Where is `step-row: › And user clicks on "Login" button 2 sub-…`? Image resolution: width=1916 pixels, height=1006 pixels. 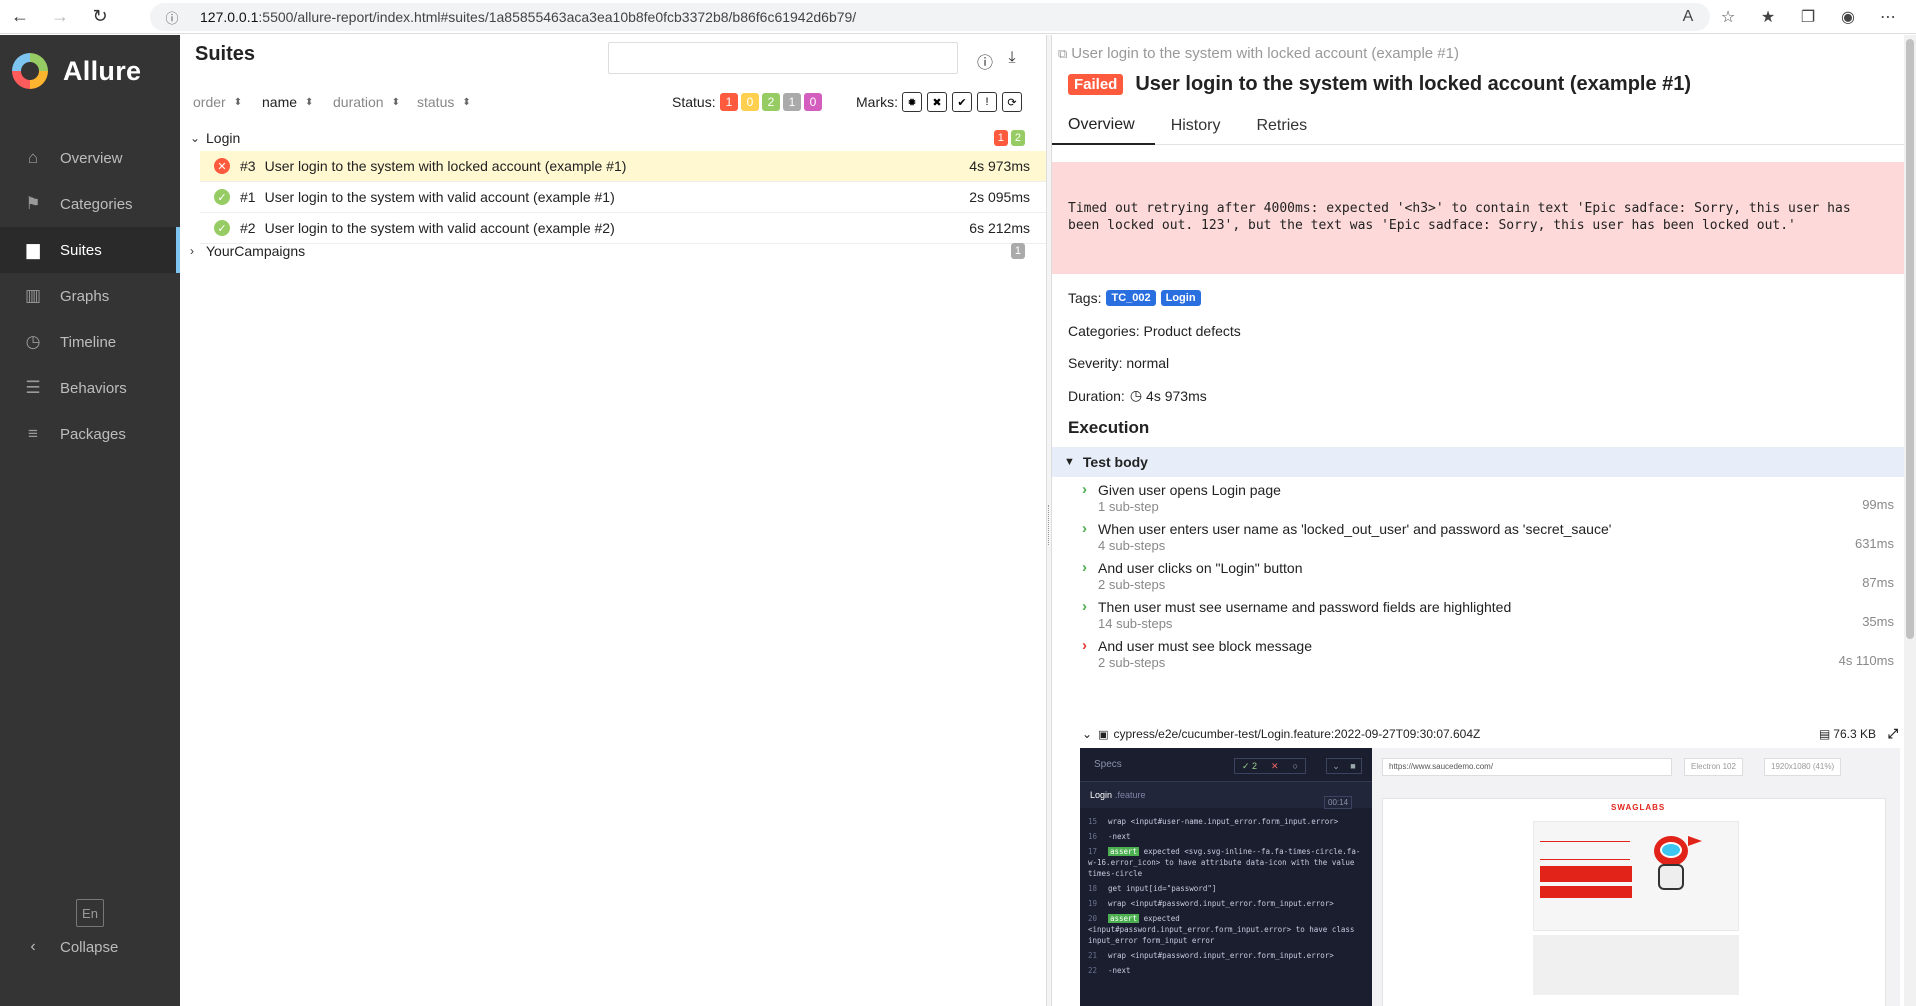 step-row: › And user clicks on "Login" button 2 sub-… is located at coordinates (1488, 579).